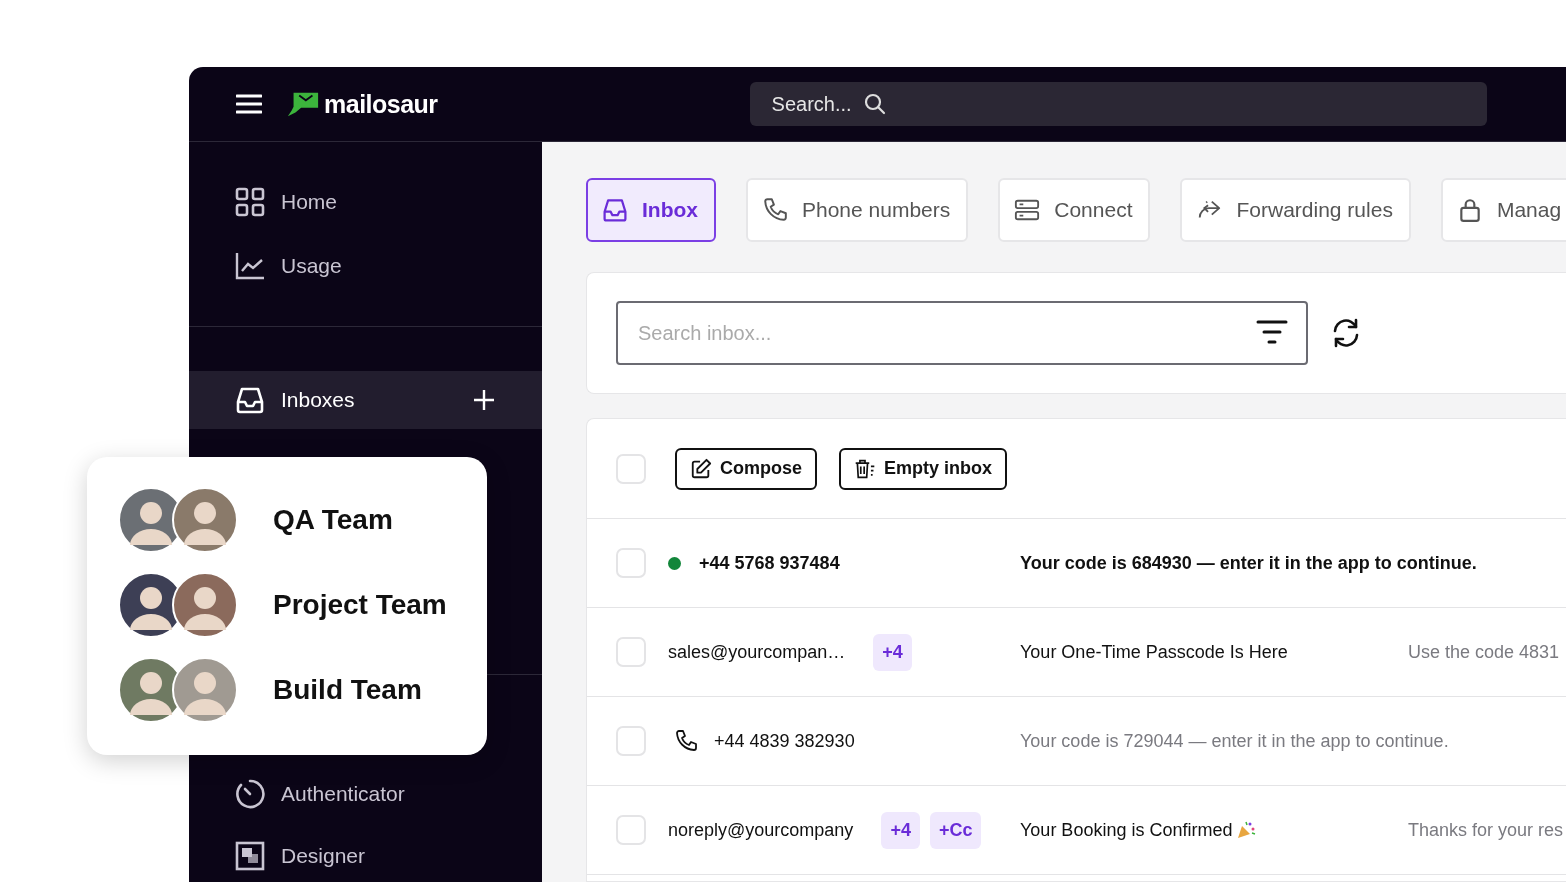  I want to click on toolbar-button: Compose, so click(746, 468).